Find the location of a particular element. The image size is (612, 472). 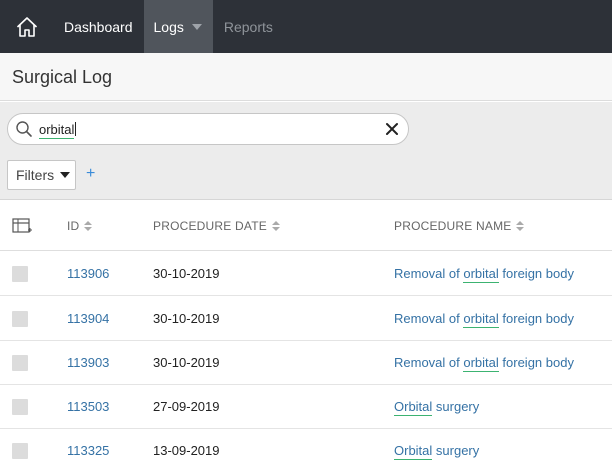

row-id-link: 113906 is located at coordinates (88, 273).